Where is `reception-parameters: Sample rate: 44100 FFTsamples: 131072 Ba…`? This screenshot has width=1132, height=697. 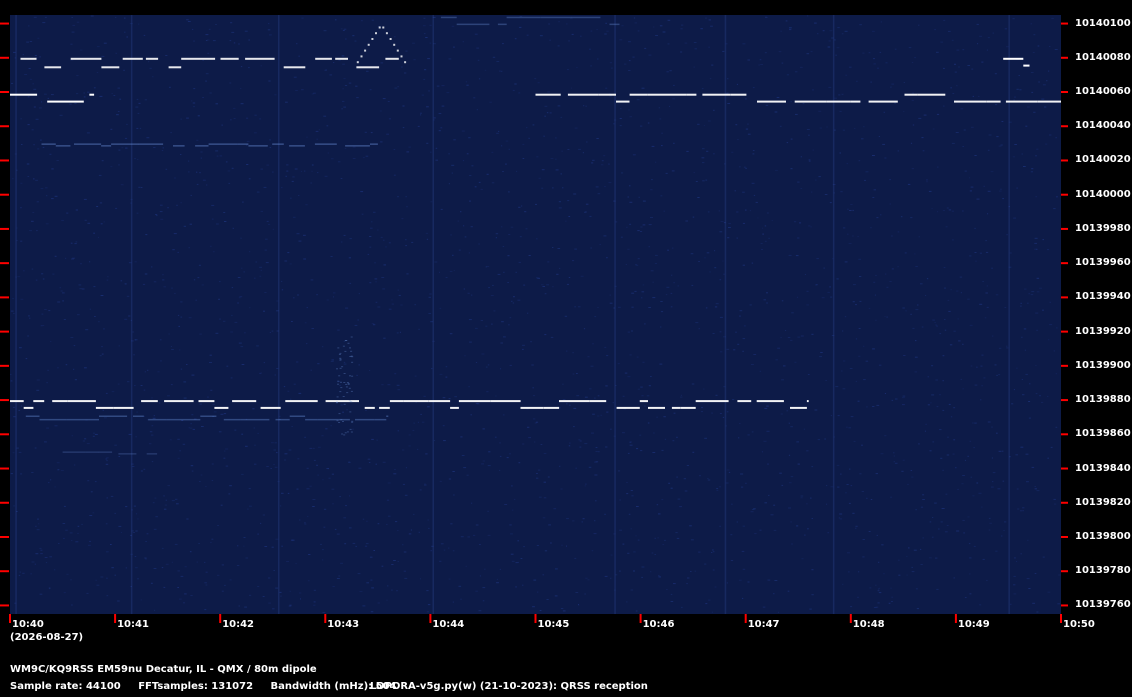
reception-parameters: Sample rate: 44100 FFTsamples: 131072 Ba… is located at coordinates (210, 686).